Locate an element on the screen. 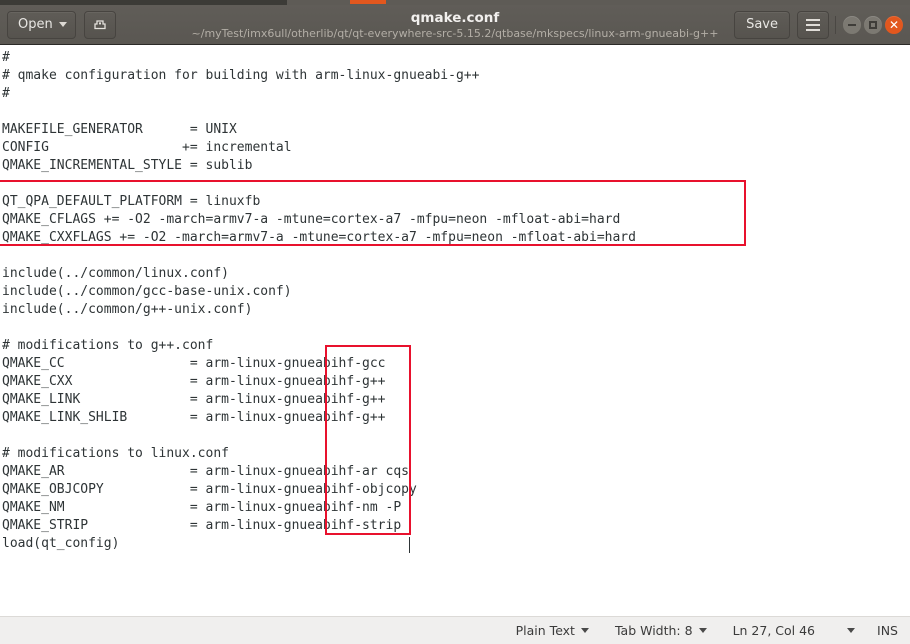 The height and width of the screenshot is (644, 910). save-button-label: Save is located at coordinates (762, 24).